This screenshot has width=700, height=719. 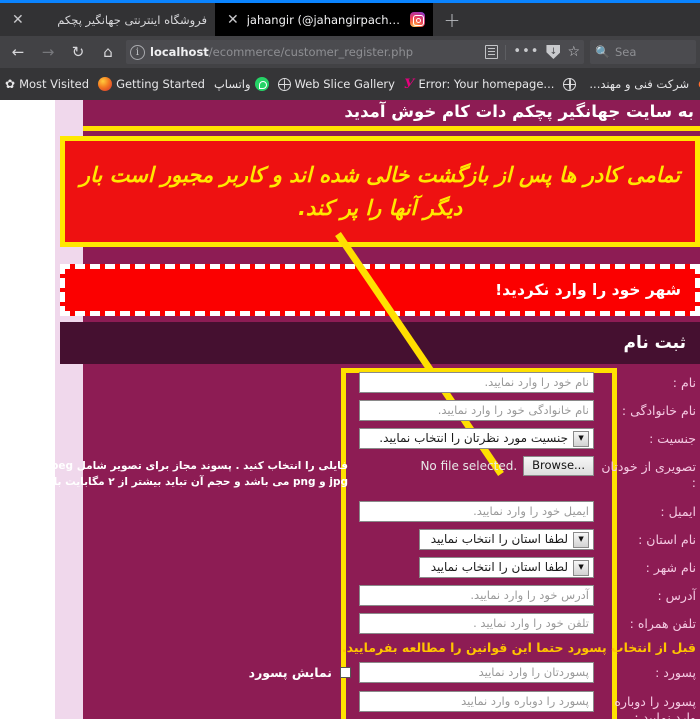 What do you see at coordinates (107, 19) in the screenshot?
I see `tab-shop: فروشگاه اینترنتی جهانگیر پچکم ✕` at bounding box center [107, 19].